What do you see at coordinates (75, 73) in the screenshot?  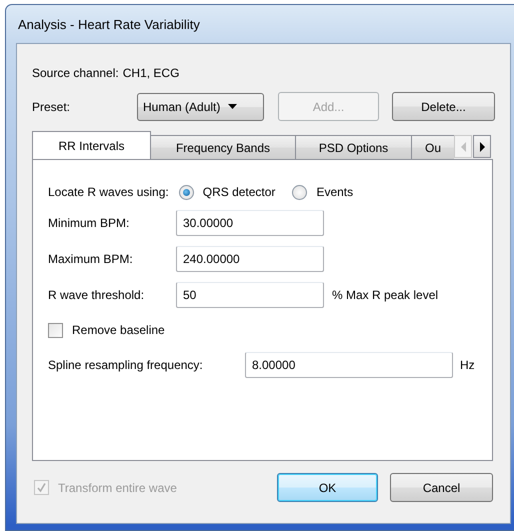 I see `field-label: Source channel:` at bounding box center [75, 73].